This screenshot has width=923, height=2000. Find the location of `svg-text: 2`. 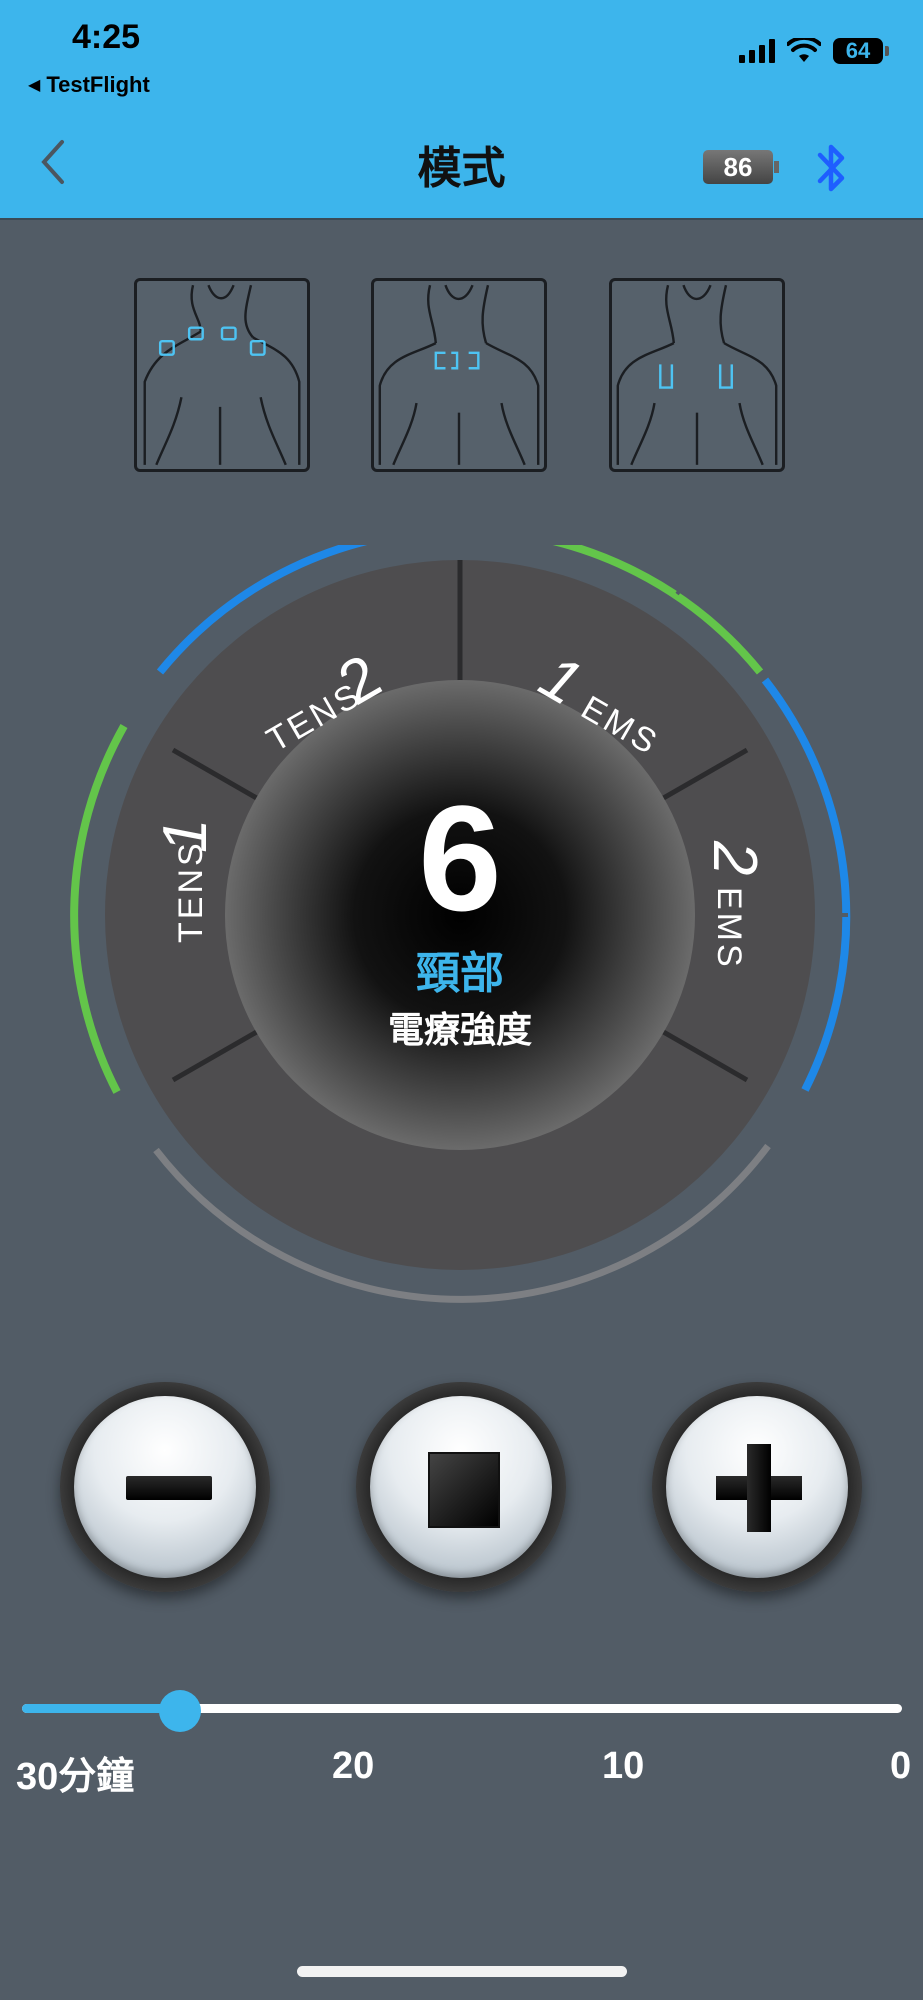

svg-text: 2 is located at coordinates (734, 857).